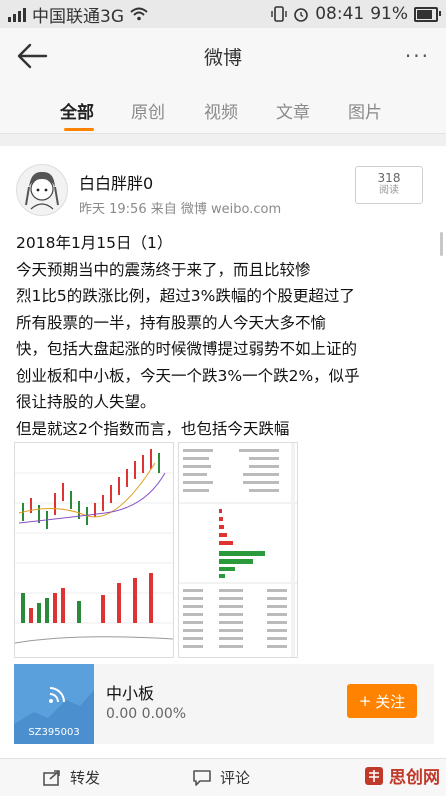 The image size is (446, 796). I want to click on bottom-action-bar: 转发 评论 思创网, so click(223, 777).